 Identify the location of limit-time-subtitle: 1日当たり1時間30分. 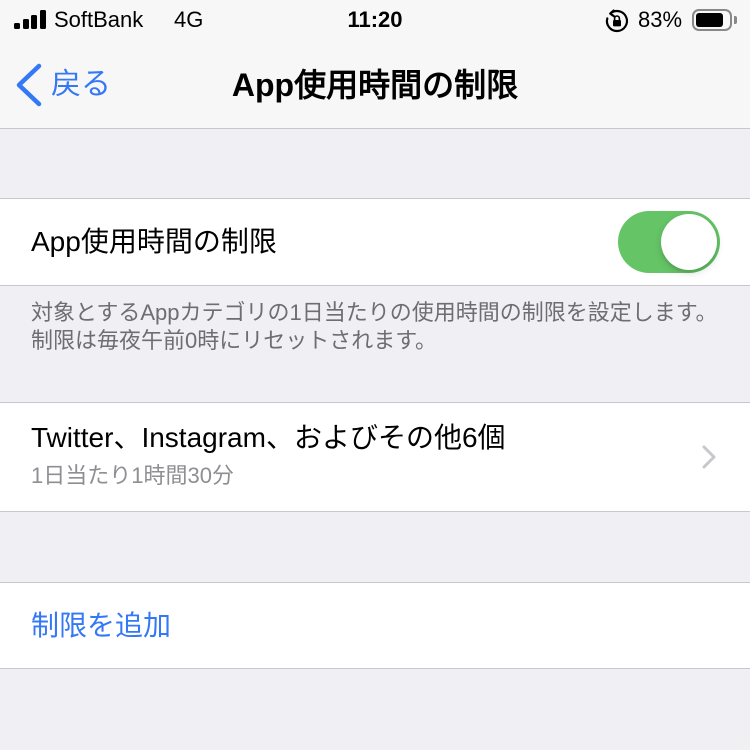
(132, 475).